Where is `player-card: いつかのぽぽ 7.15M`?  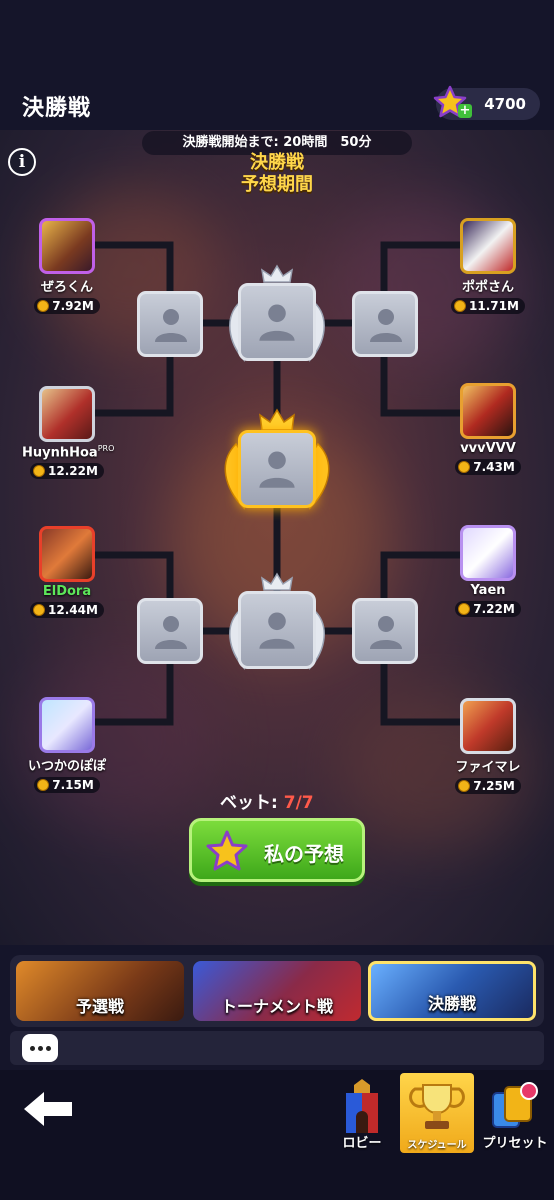 player-card: いつかのぽぽ 7.15M is located at coordinates (67, 745).